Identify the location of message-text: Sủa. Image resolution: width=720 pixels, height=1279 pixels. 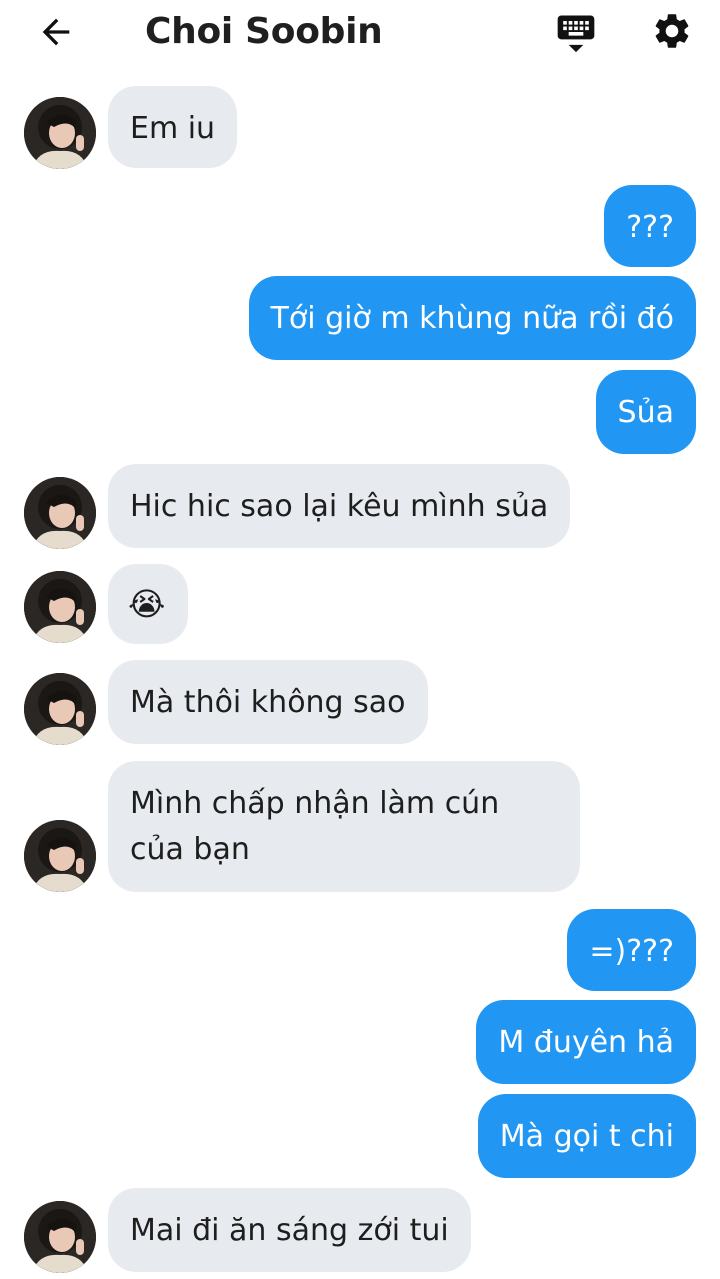
(645, 412).